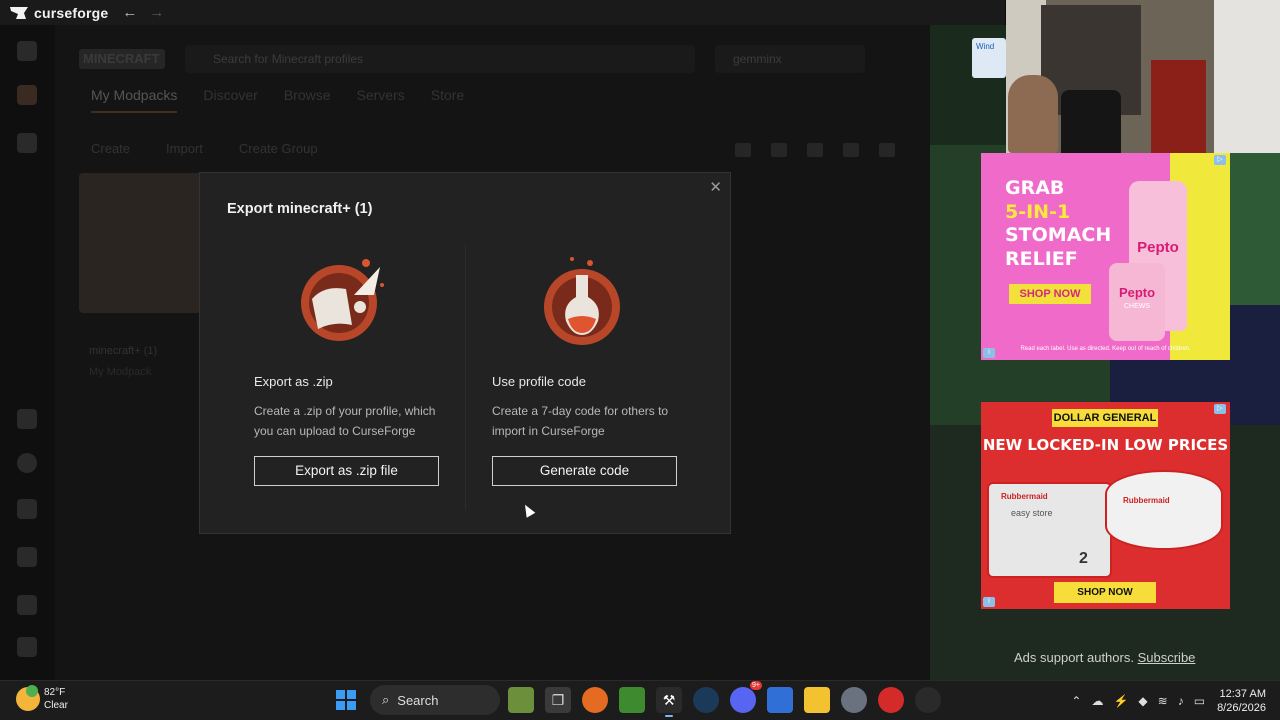 This screenshot has width=1280, height=720. I want to click on weather-temp: 82°F, so click(55, 692).